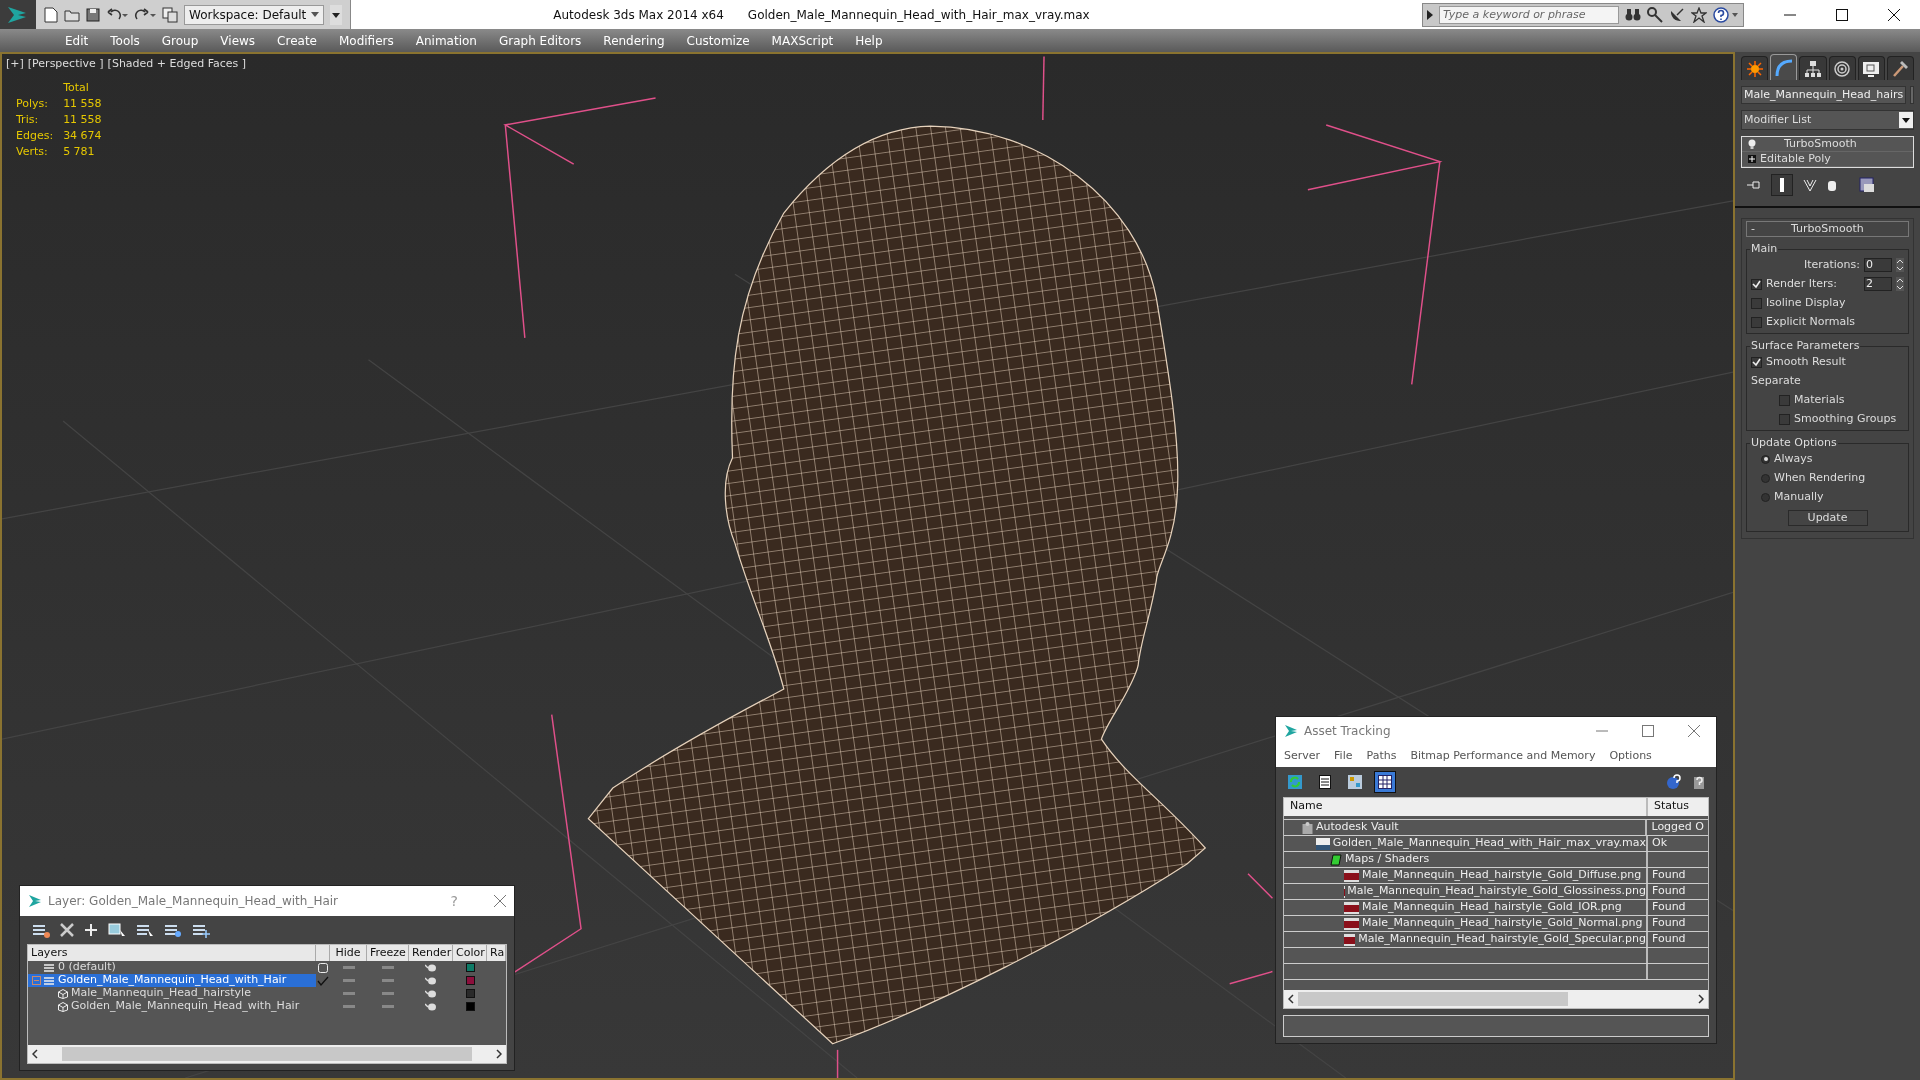 The height and width of the screenshot is (1080, 1920). Describe the element at coordinates (254, 14) in the screenshot. I see `workspace-dropdown: Workspace: Default` at that location.